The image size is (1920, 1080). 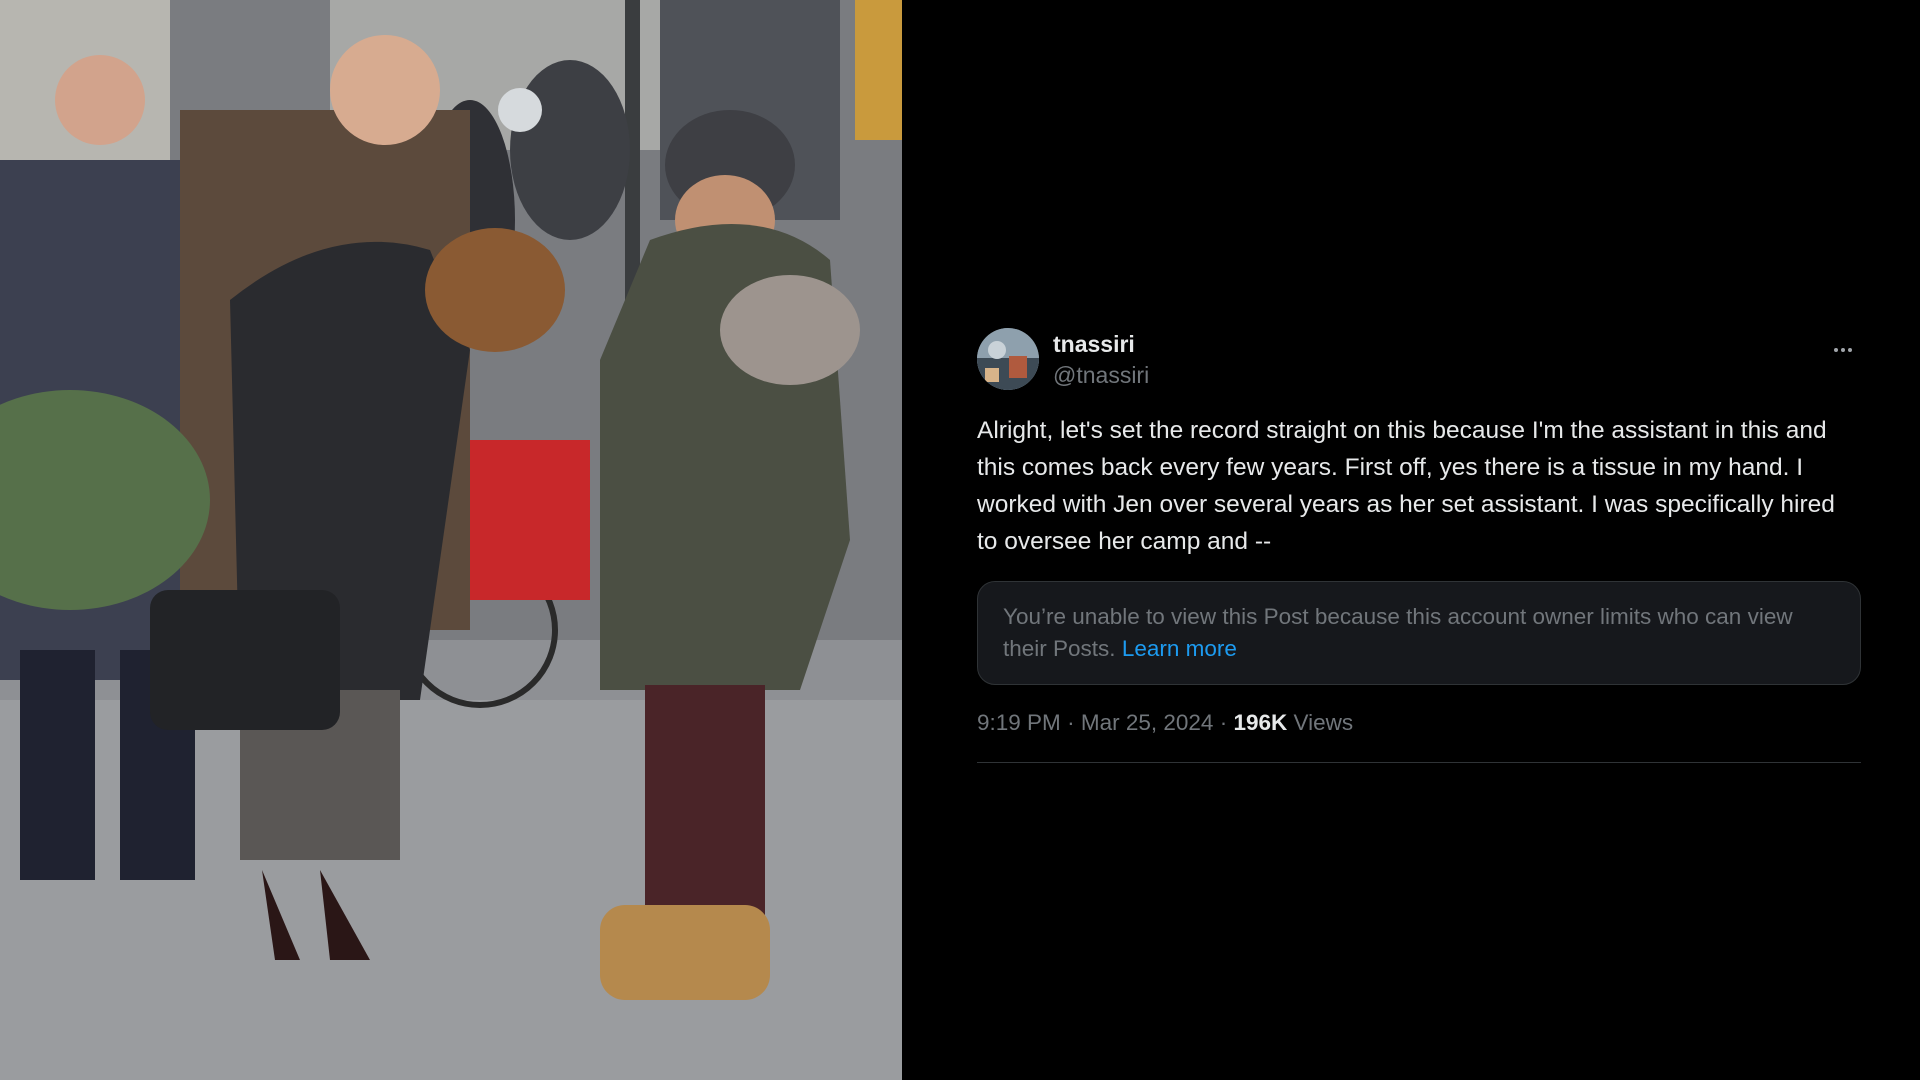 I want to click on user-handle: @tnassiri, so click(x=1101, y=375).